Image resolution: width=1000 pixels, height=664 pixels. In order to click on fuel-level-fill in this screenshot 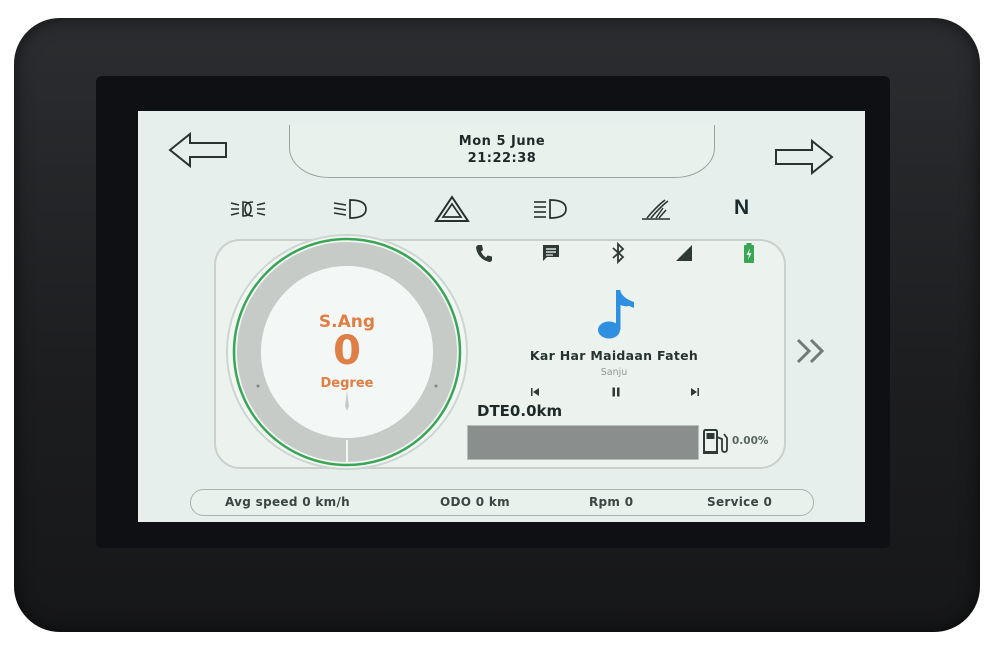, I will do `click(583, 442)`.